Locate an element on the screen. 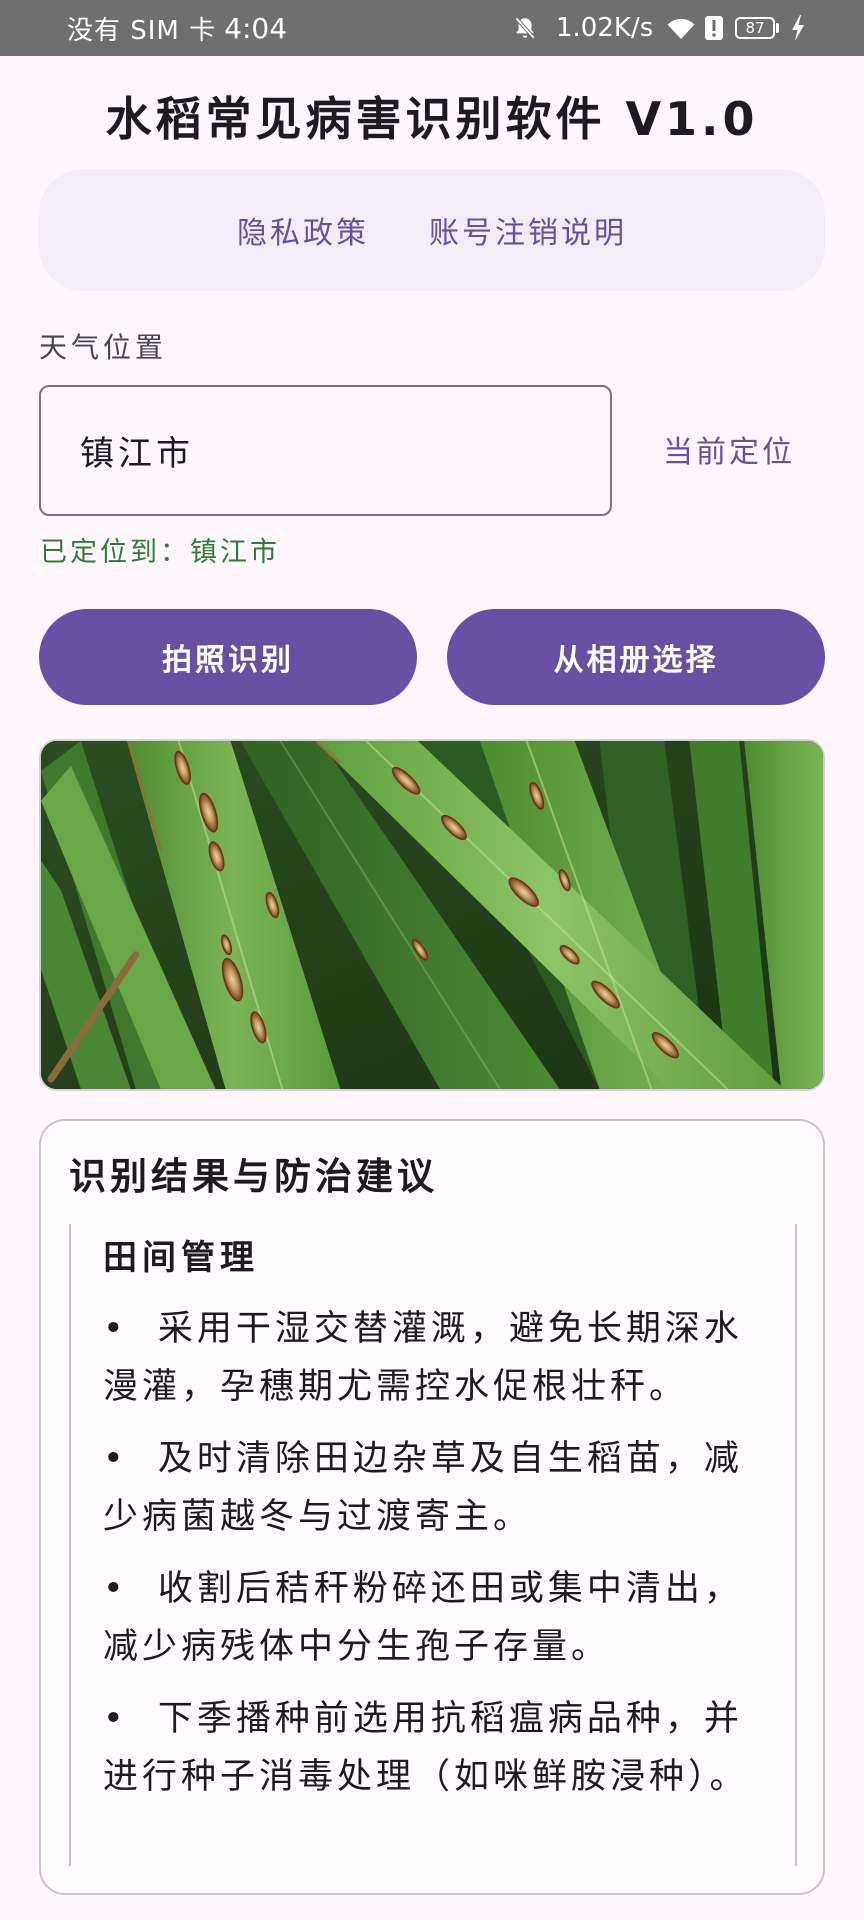 Image resolution: width=864 pixels, height=1920 pixels. wifi-icon is located at coordinates (681, 28).